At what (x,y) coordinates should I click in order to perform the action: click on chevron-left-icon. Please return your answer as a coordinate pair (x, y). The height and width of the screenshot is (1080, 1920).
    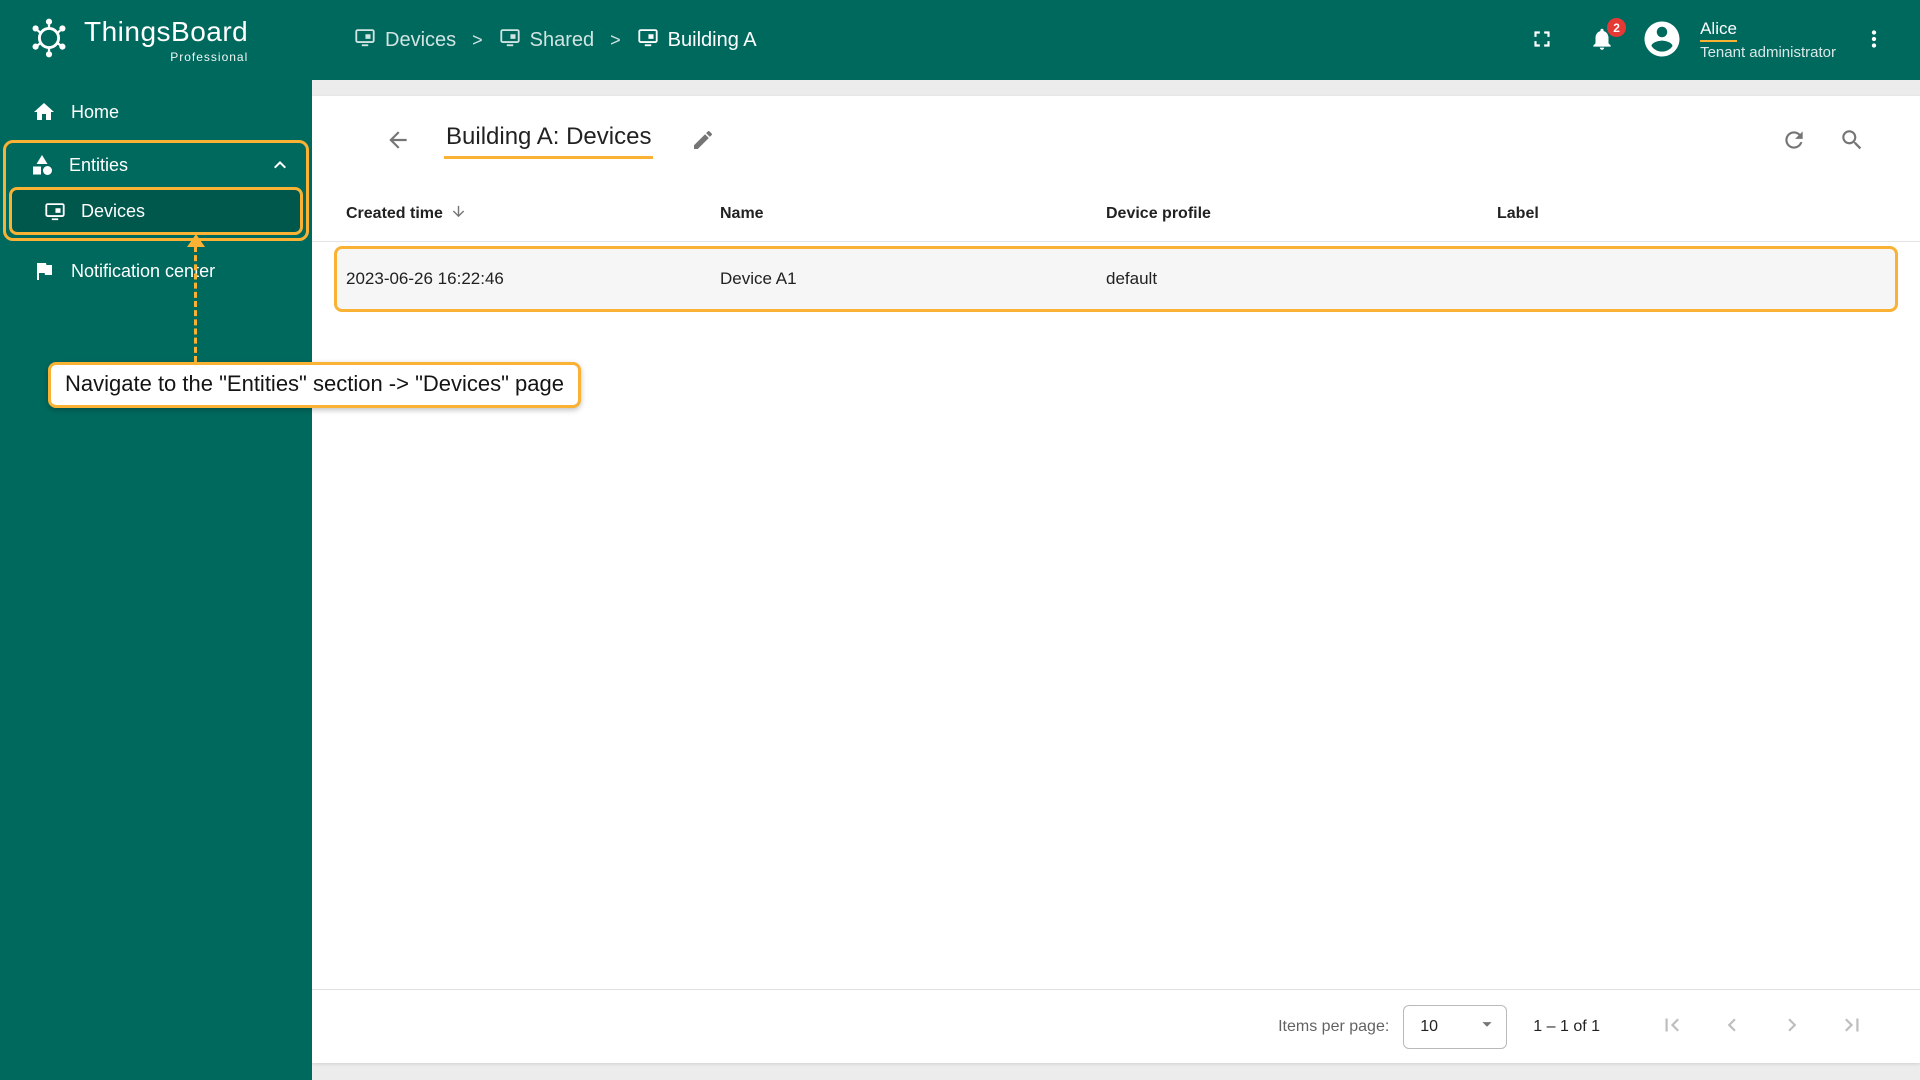
    Looking at the image, I should click on (1732, 1026).